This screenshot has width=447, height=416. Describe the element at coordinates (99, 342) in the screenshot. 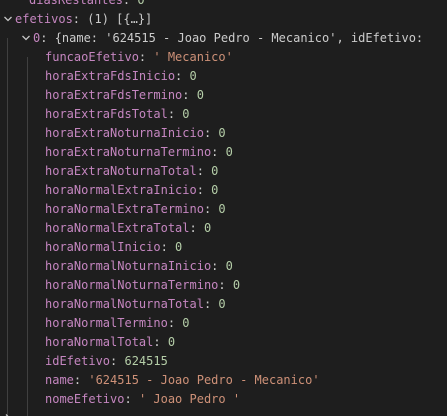

I see `property-key: horaNormalTotal` at that location.